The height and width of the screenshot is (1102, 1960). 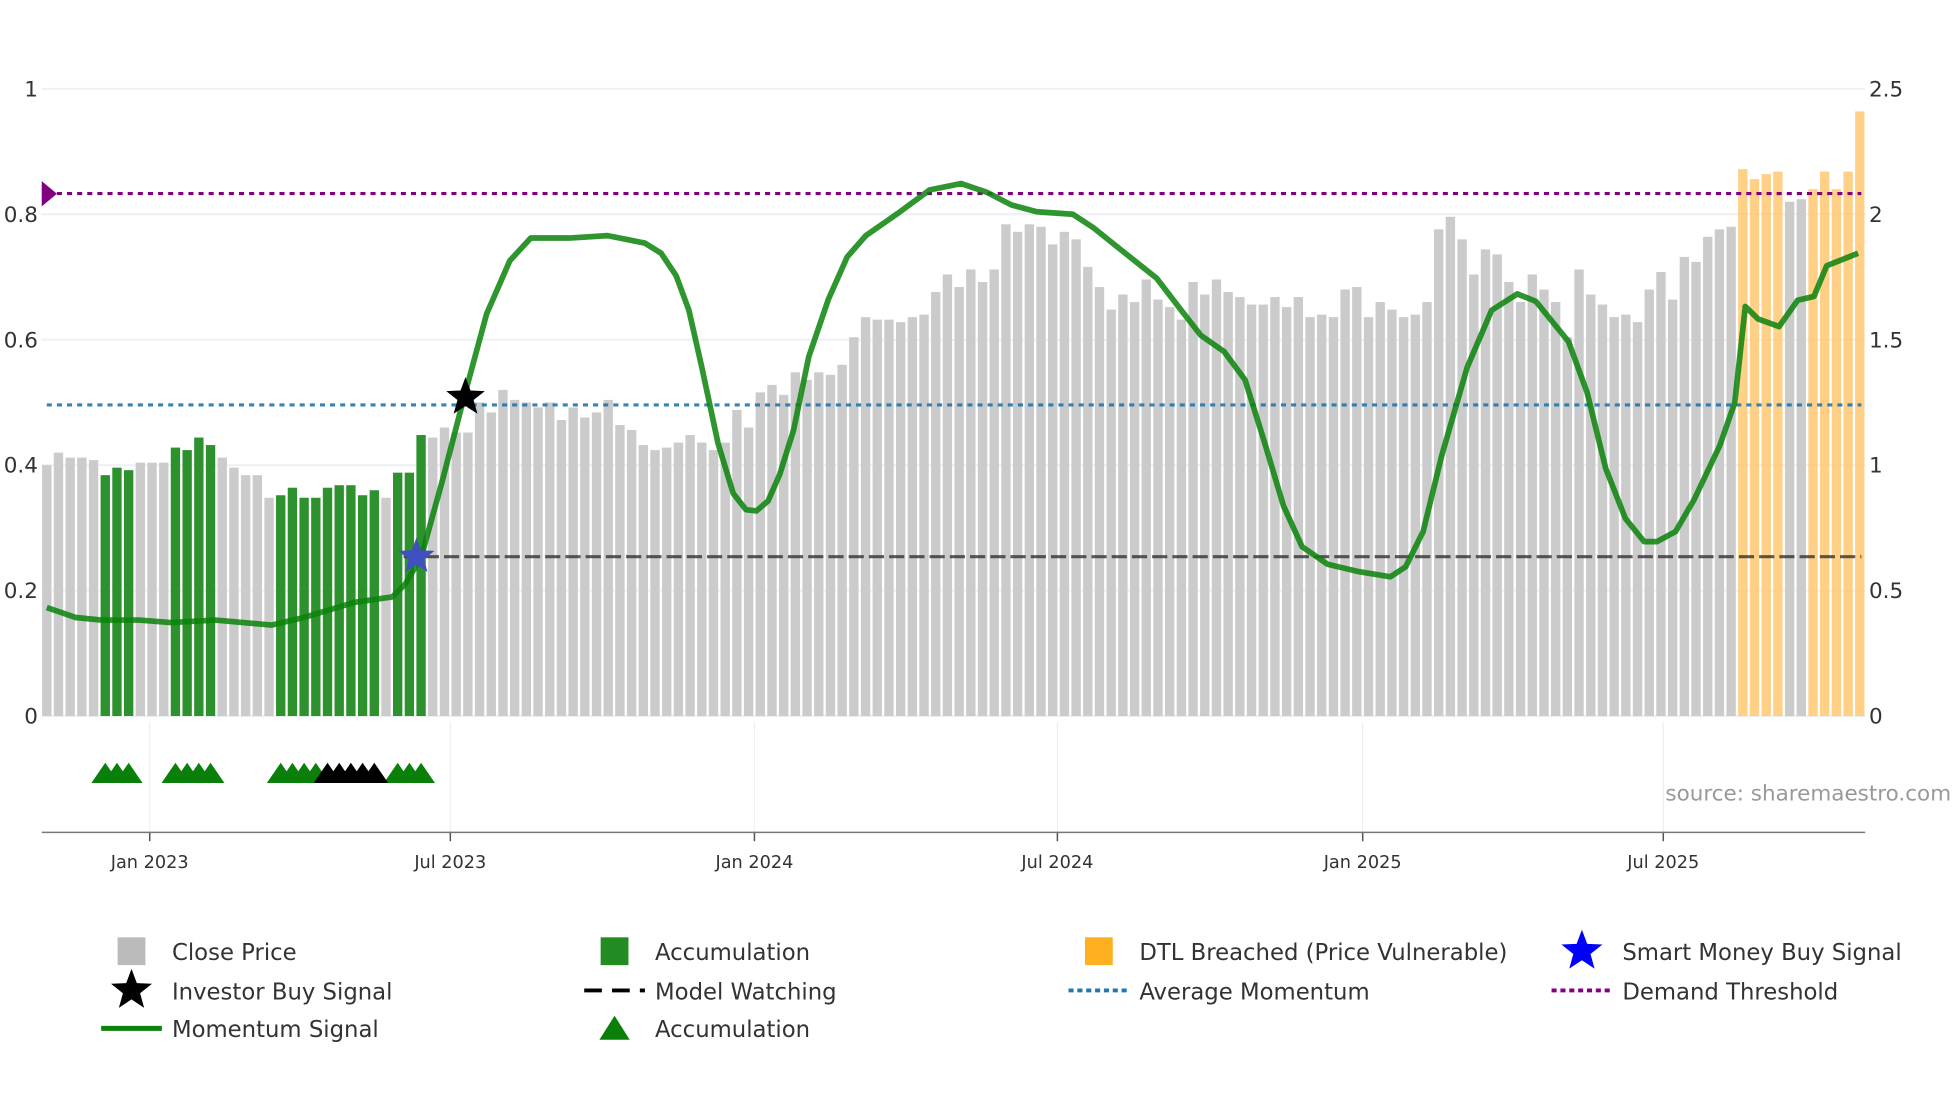 What do you see at coordinates (1886, 340) in the screenshot?
I see `y-right-tick-label: 1.5` at bounding box center [1886, 340].